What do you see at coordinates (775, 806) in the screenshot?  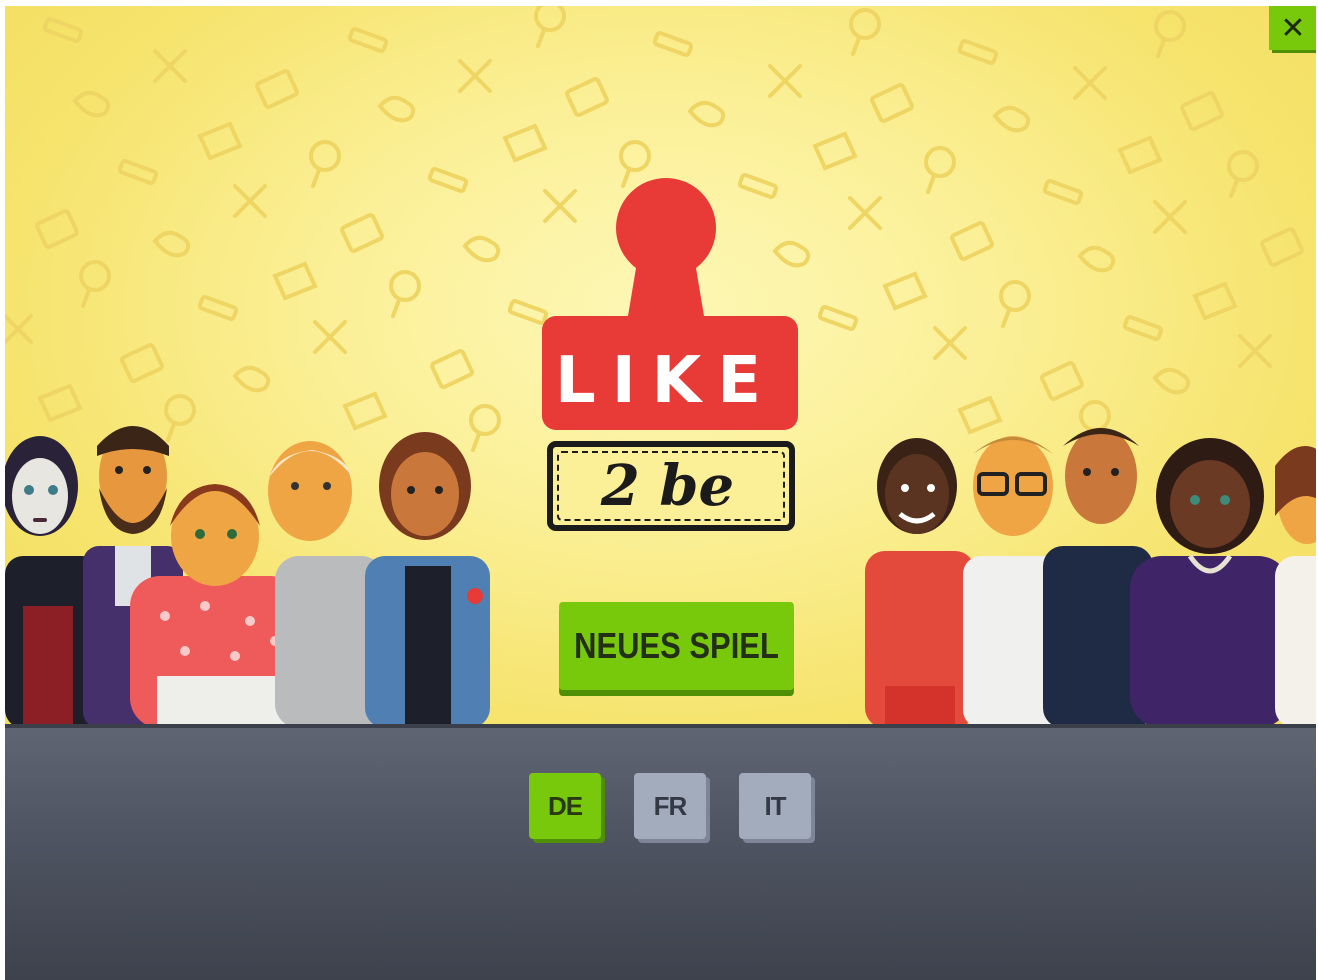 I see `language-button-it: IT` at bounding box center [775, 806].